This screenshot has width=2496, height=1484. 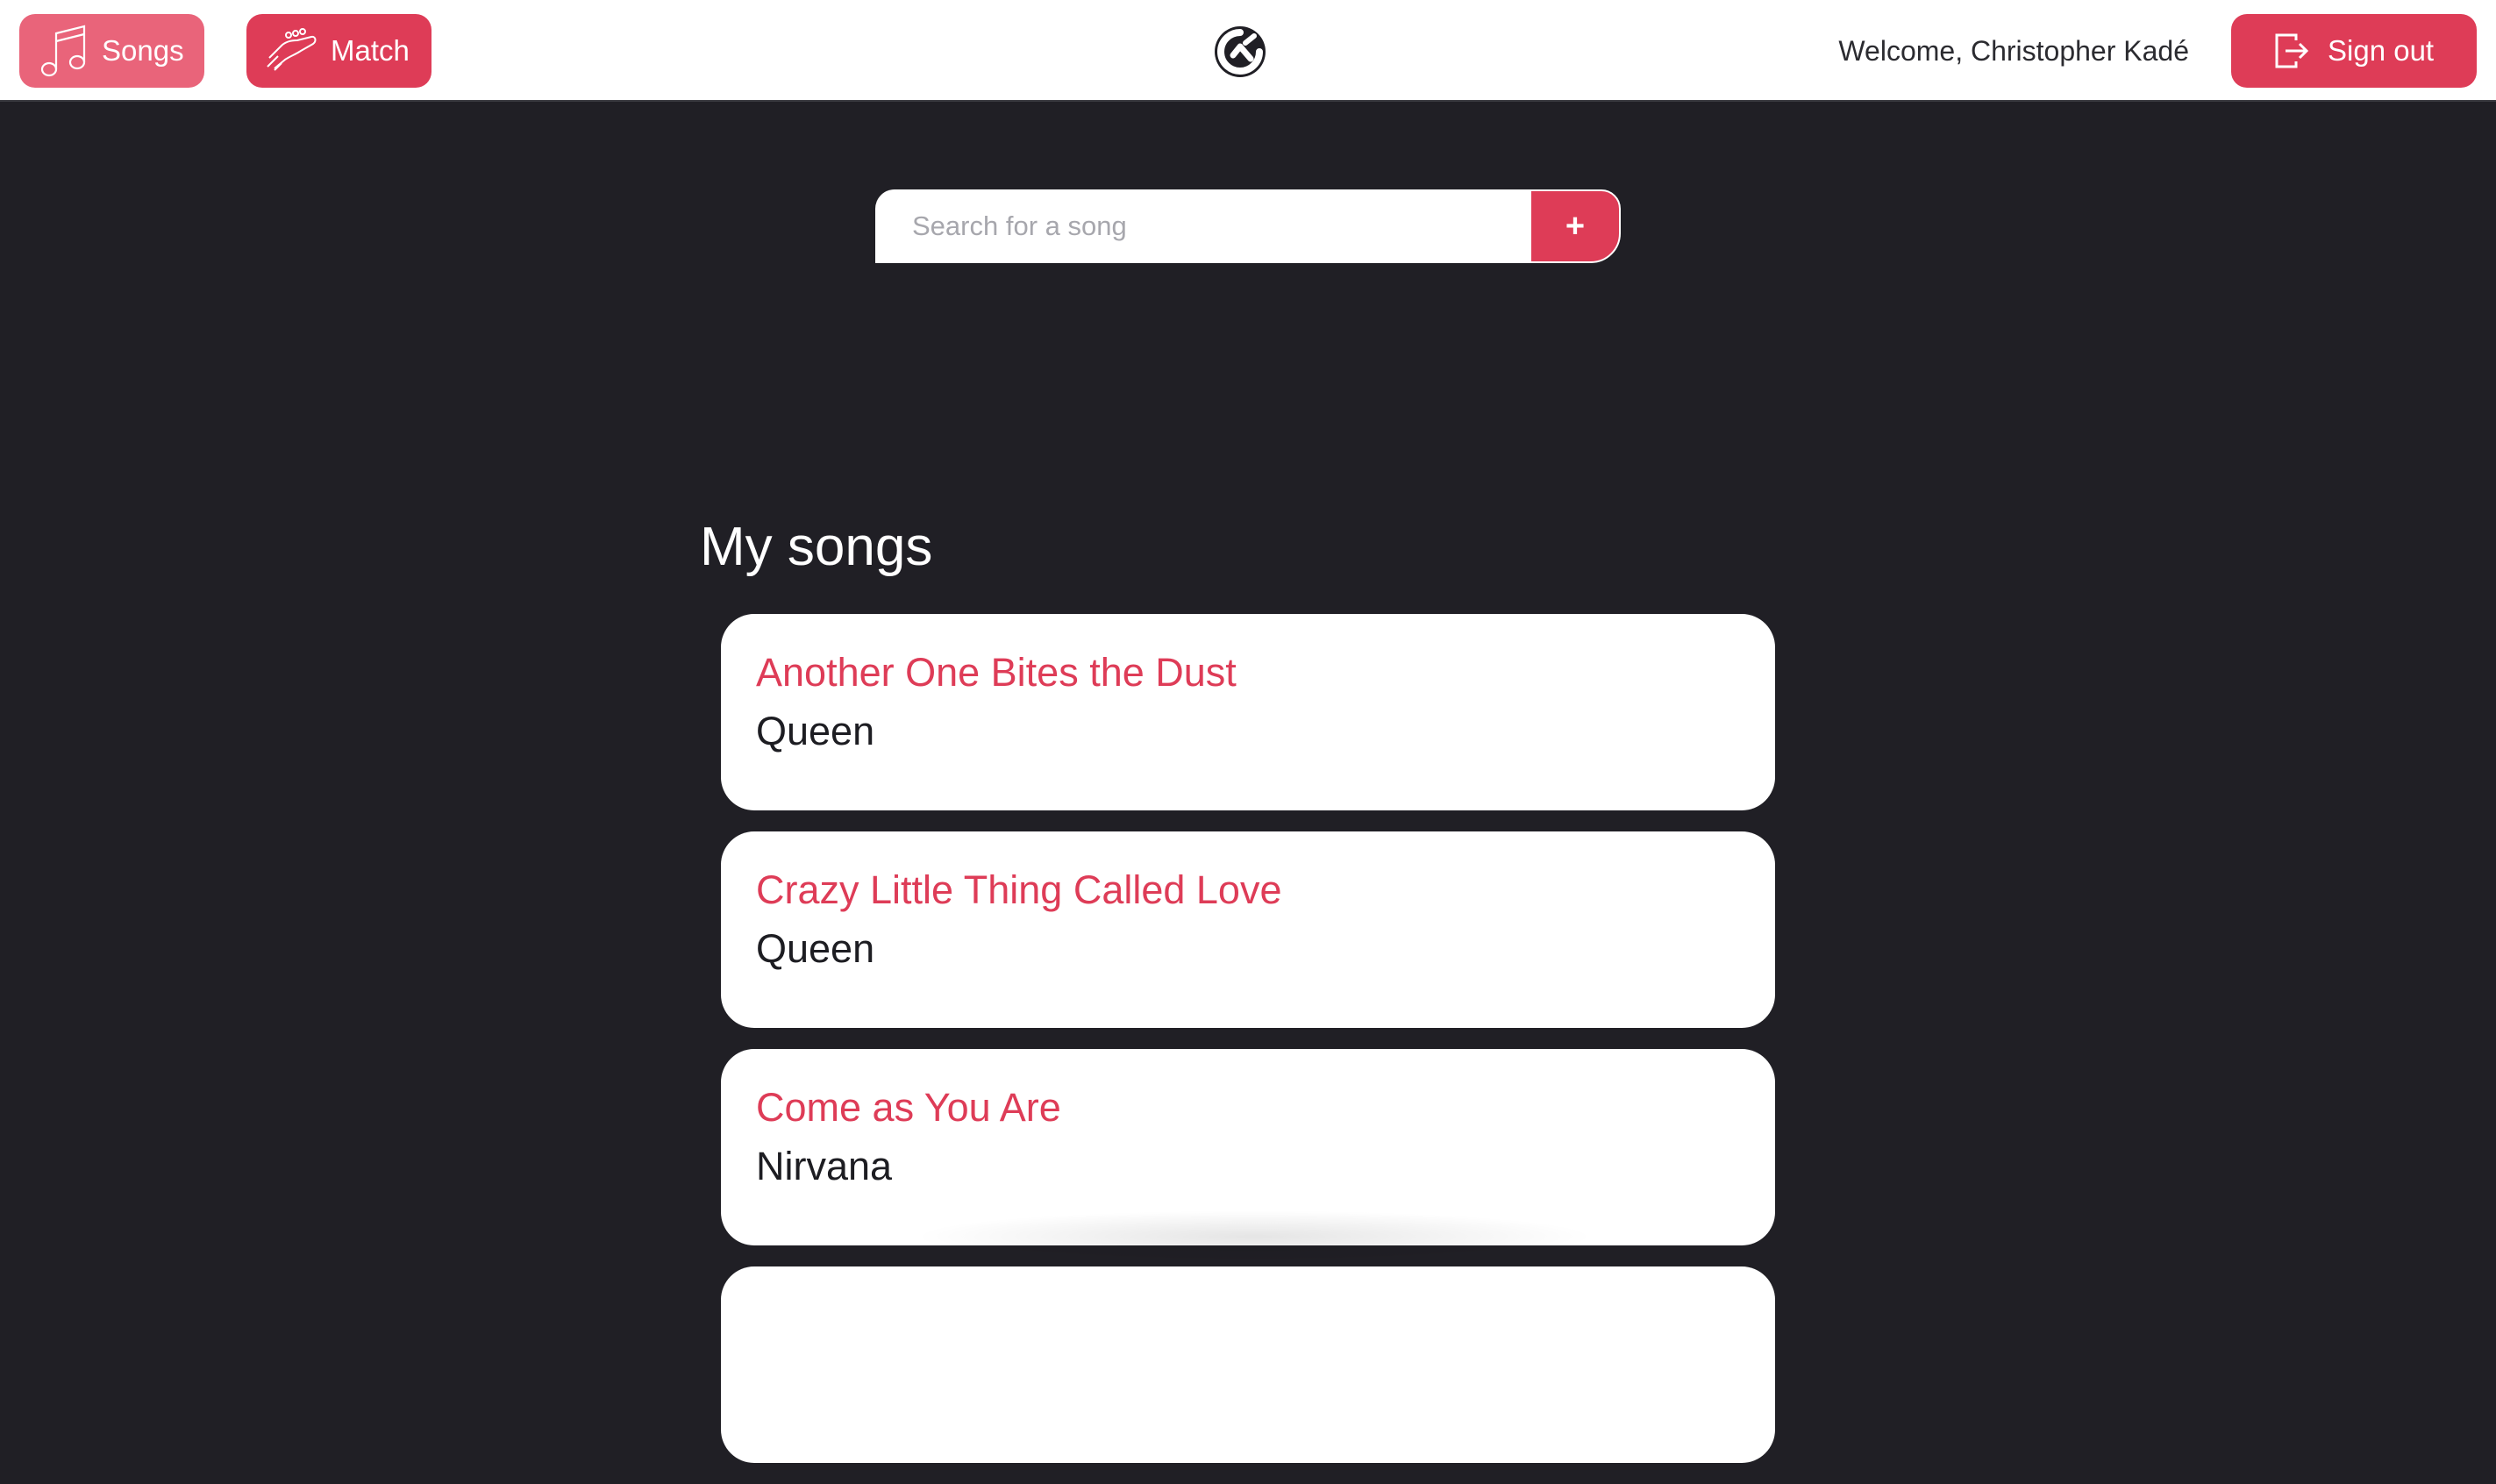 I want to click on songs-nav-label: Songs, so click(x=143, y=50).